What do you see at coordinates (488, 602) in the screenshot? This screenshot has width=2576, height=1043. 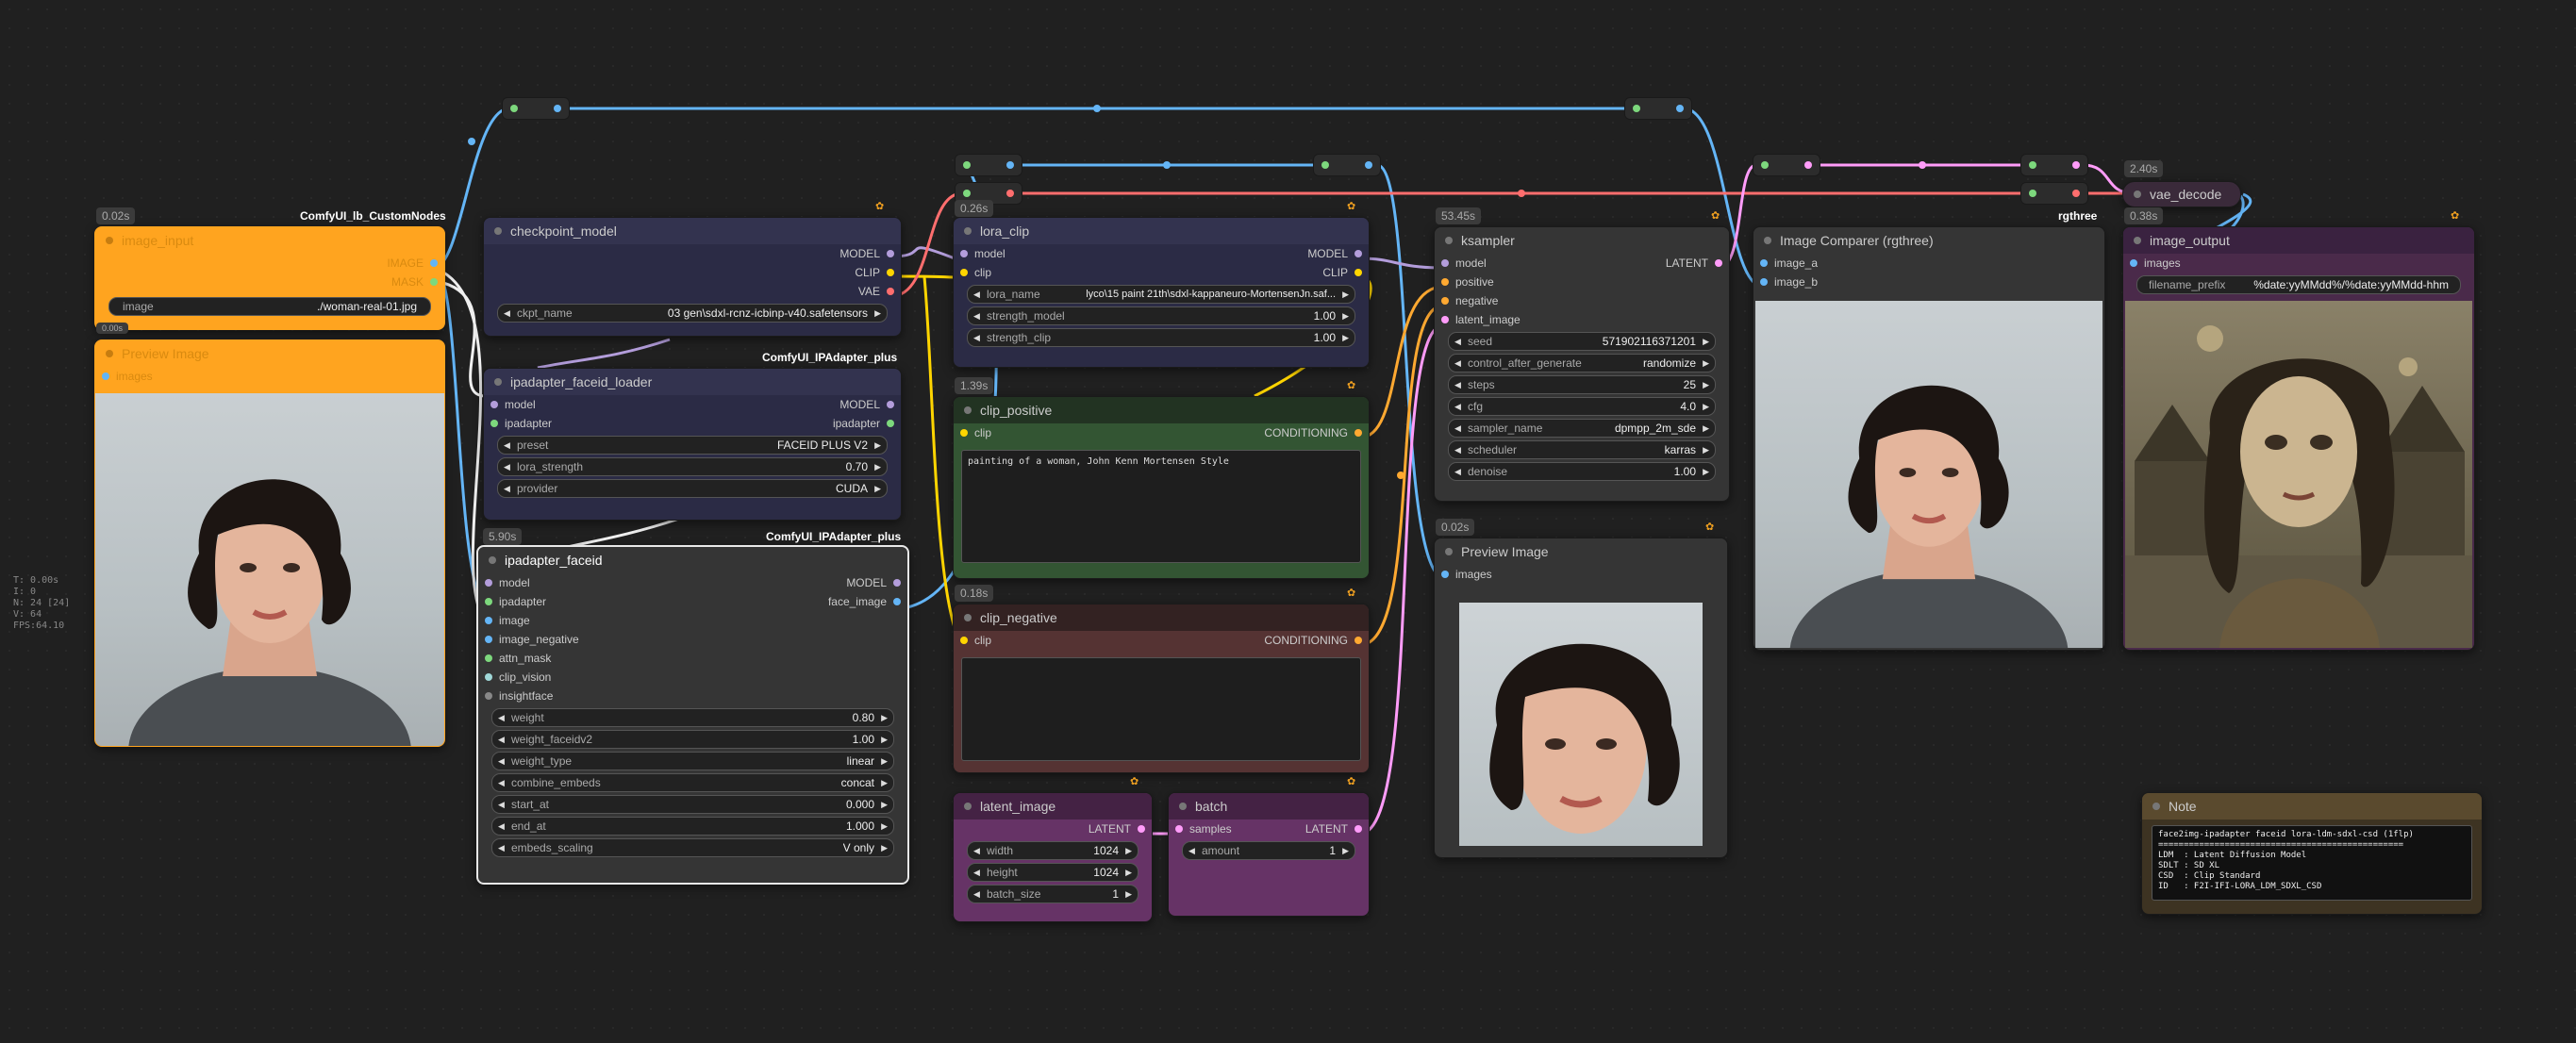 I see `input-socket-ipadapter` at bounding box center [488, 602].